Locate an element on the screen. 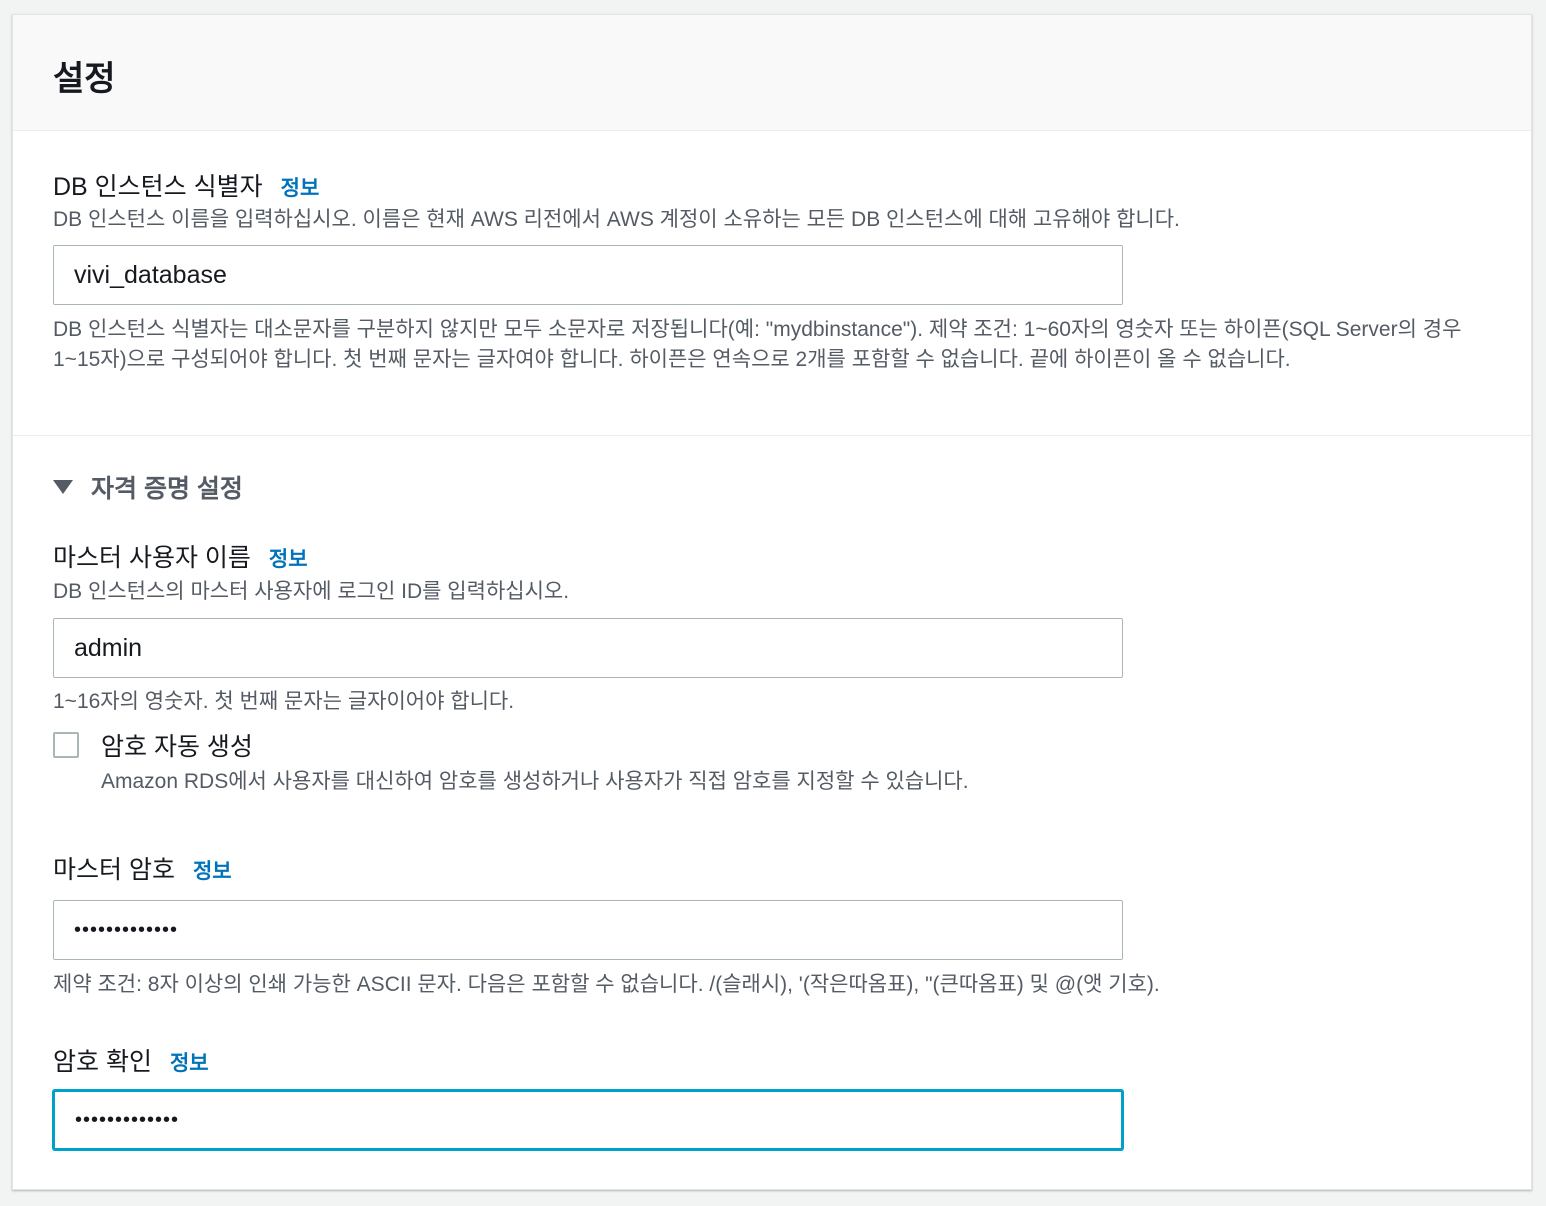 This screenshot has height=1206, width=1546. credentials-expander: 자격 증명 설정 is located at coordinates (148, 487).